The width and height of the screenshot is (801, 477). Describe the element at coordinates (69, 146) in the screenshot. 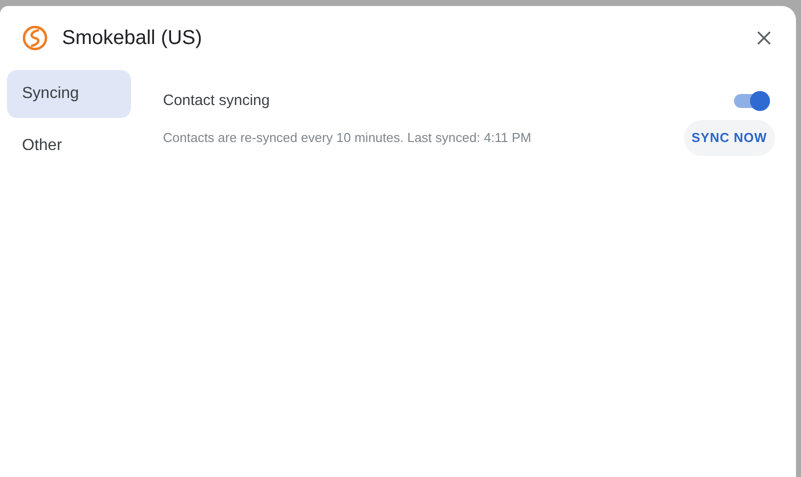

I see `sidebar-tab: Other` at that location.